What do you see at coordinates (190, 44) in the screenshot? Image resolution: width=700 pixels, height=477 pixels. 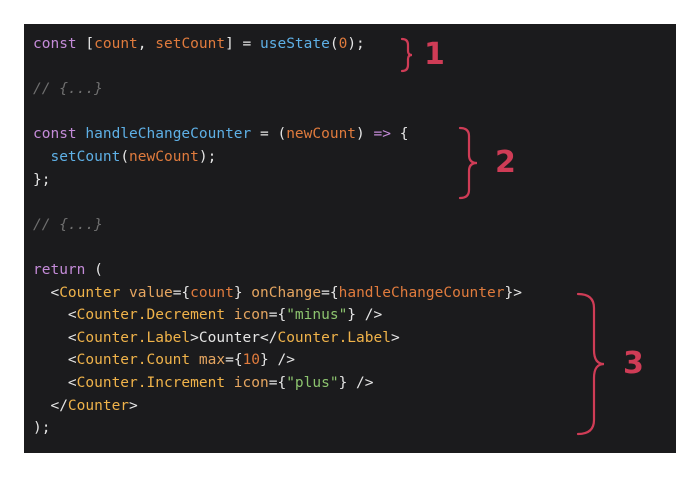 I see `code-token-identifier: setCount` at bounding box center [190, 44].